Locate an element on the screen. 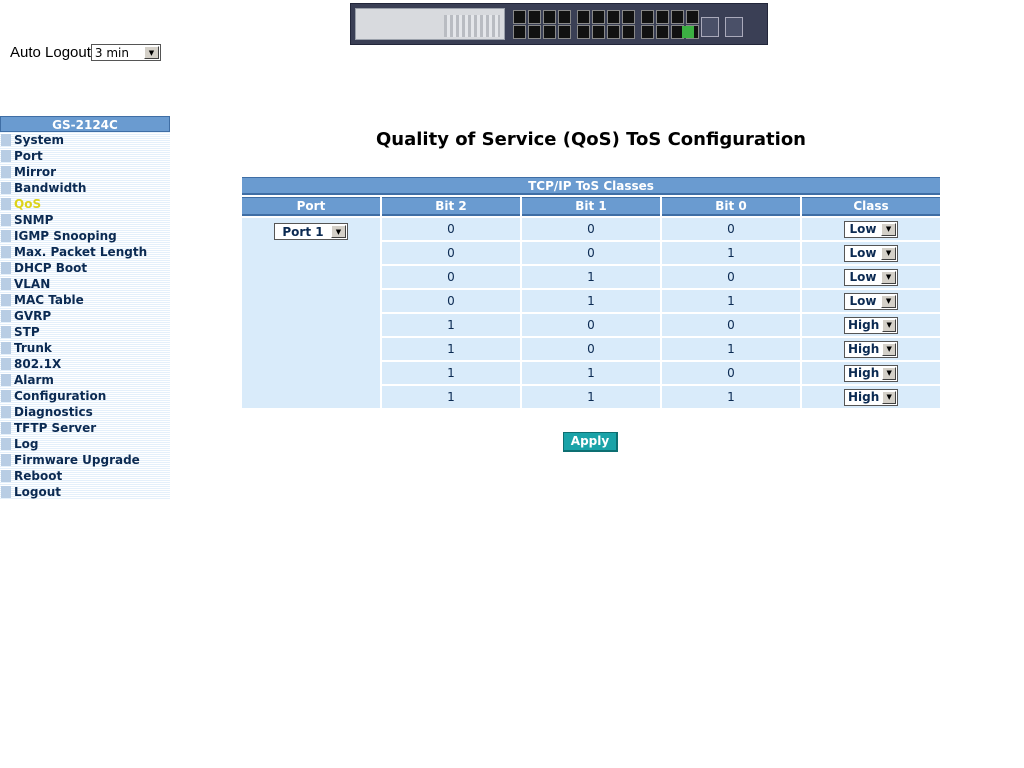 The width and height of the screenshot is (1024, 768). sidebar-item-logout: Logout is located at coordinates (85, 492).